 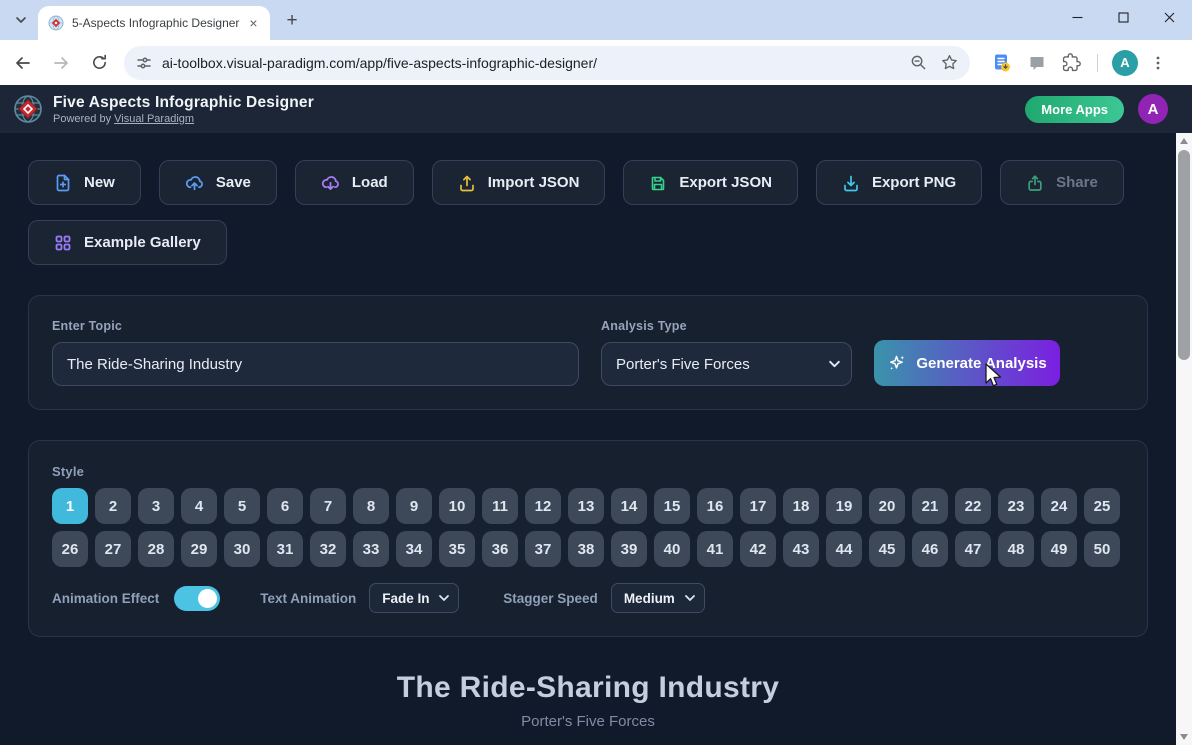 I want to click on text-animation-select: Fade In, so click(x=414, y=598).